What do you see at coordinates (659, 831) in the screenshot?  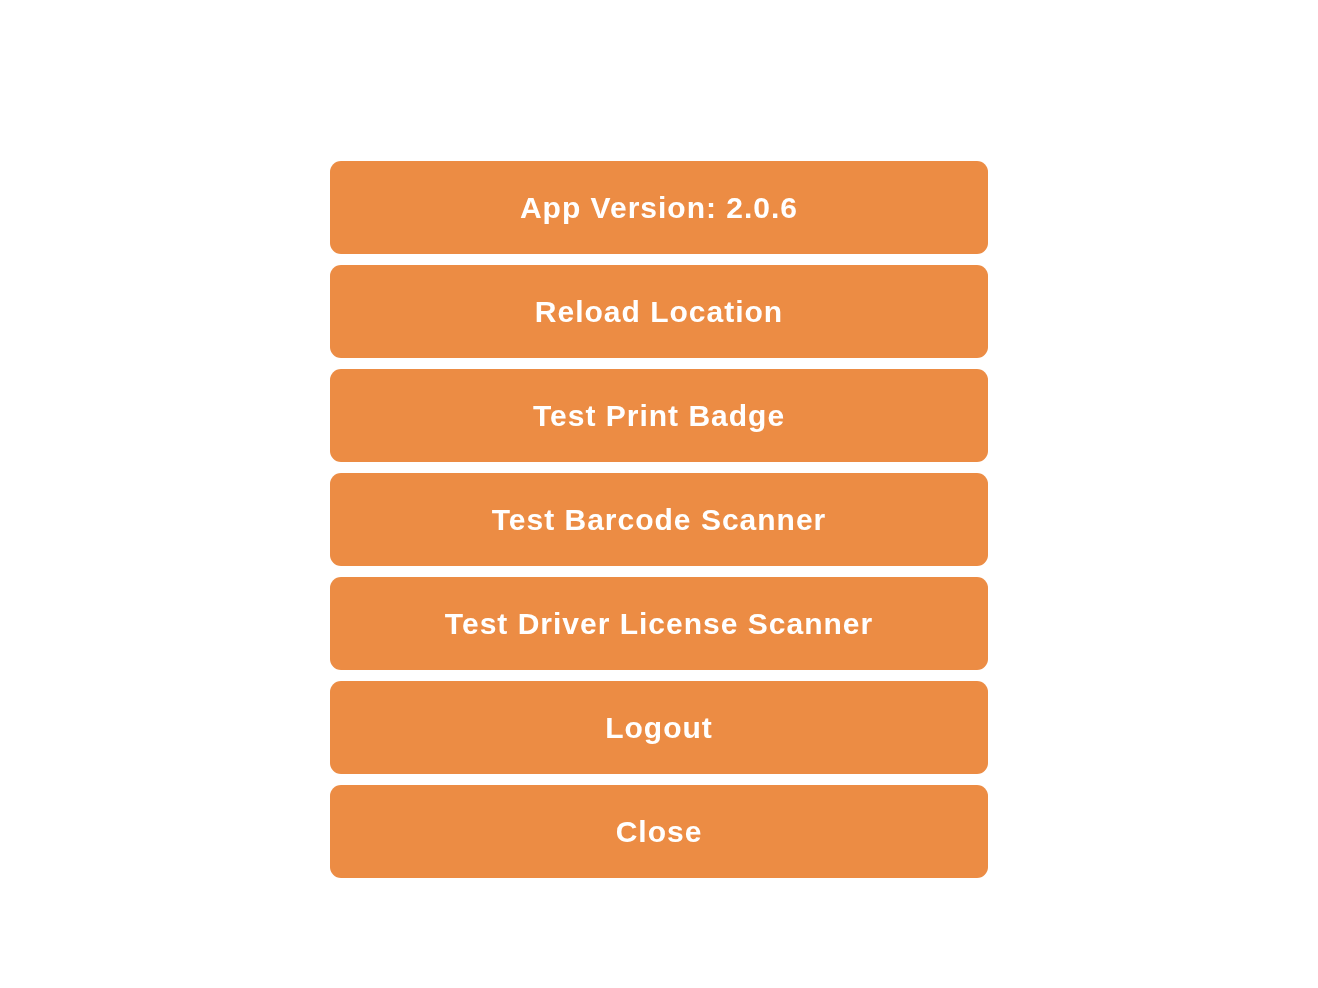 I see `menu-button: Close` at bounding box center [659, 831].